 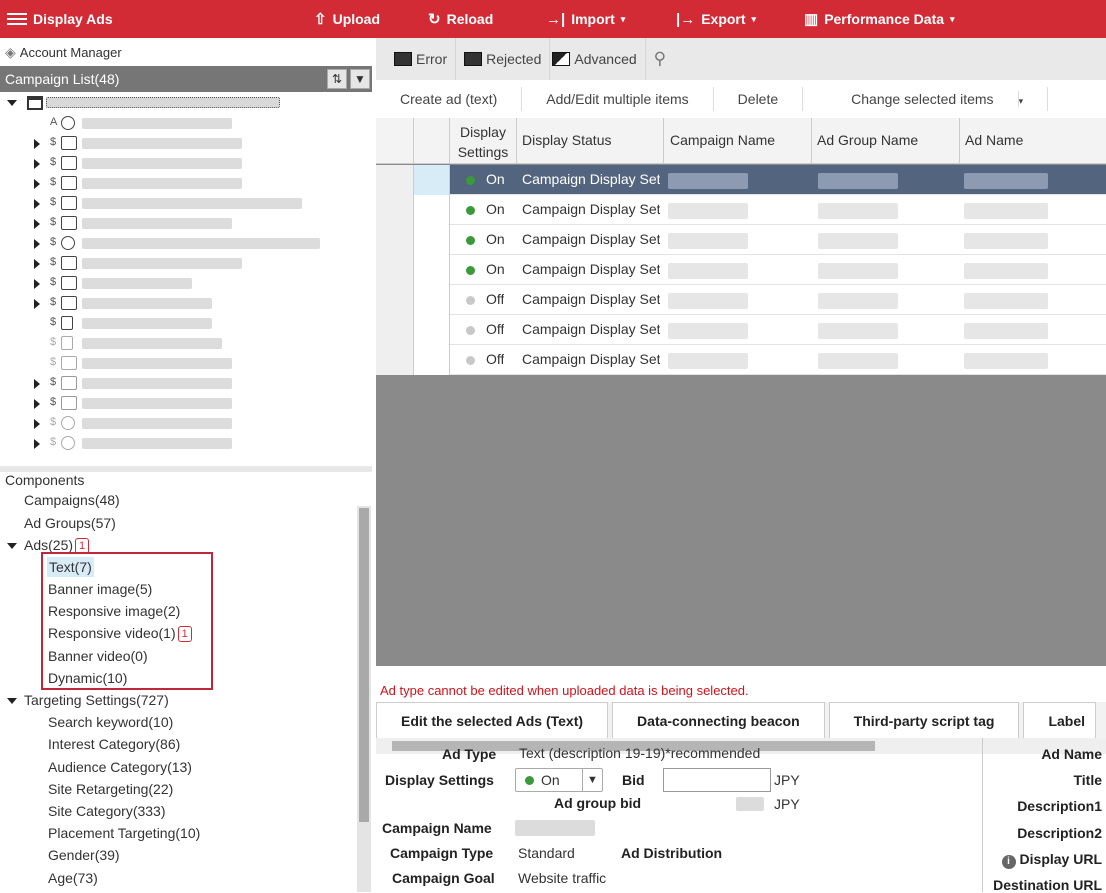 I want to click on tree-row: A, so click(x=178, y=124).